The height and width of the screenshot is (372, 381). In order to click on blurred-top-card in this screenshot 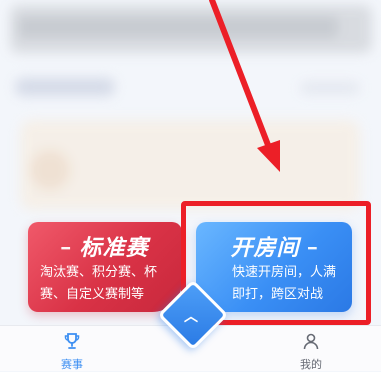, I will do `click(191, 29)`.